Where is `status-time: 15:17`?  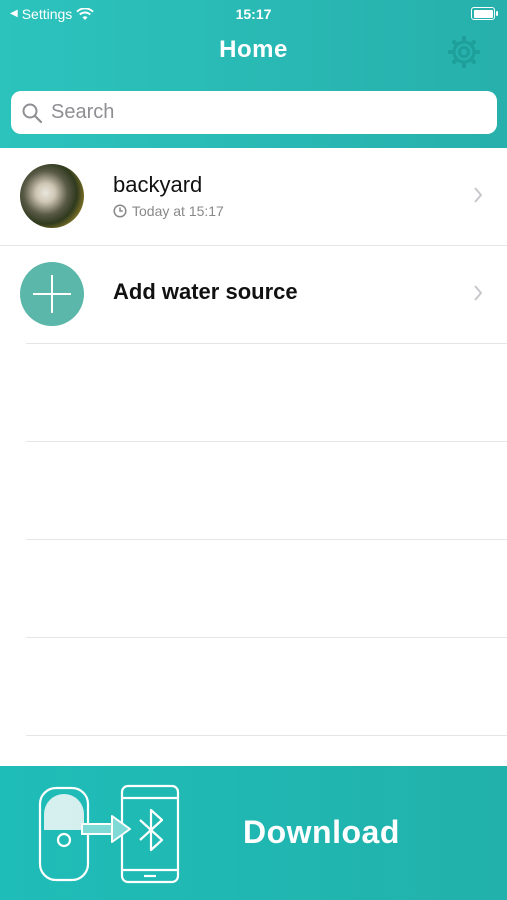
status-time: 15:17 is located at coordinates (253, 14).